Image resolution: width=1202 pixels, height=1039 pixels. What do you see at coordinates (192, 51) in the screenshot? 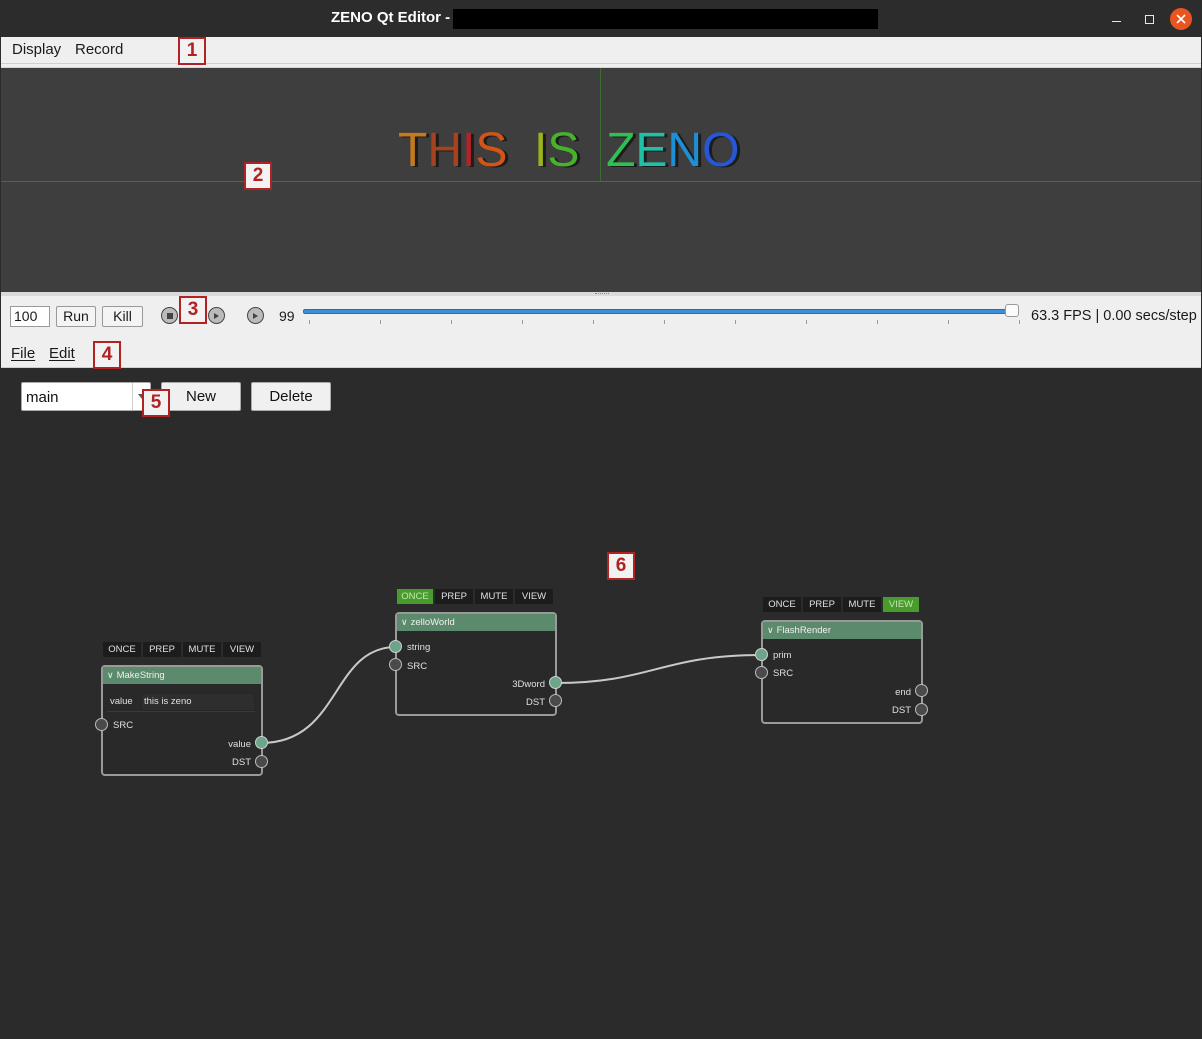
I see `annotation-badge-1: 1` at bounding box center [192, 51].